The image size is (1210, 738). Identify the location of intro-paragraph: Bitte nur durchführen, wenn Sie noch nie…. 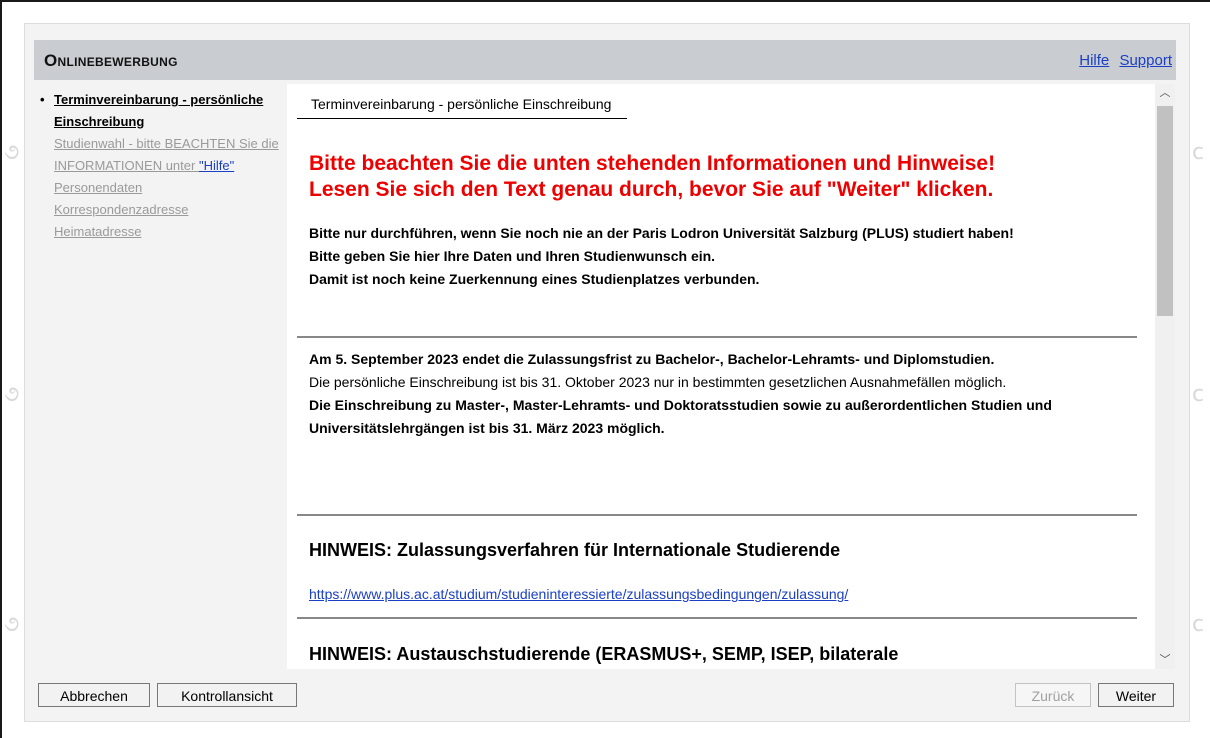
(726, 256).